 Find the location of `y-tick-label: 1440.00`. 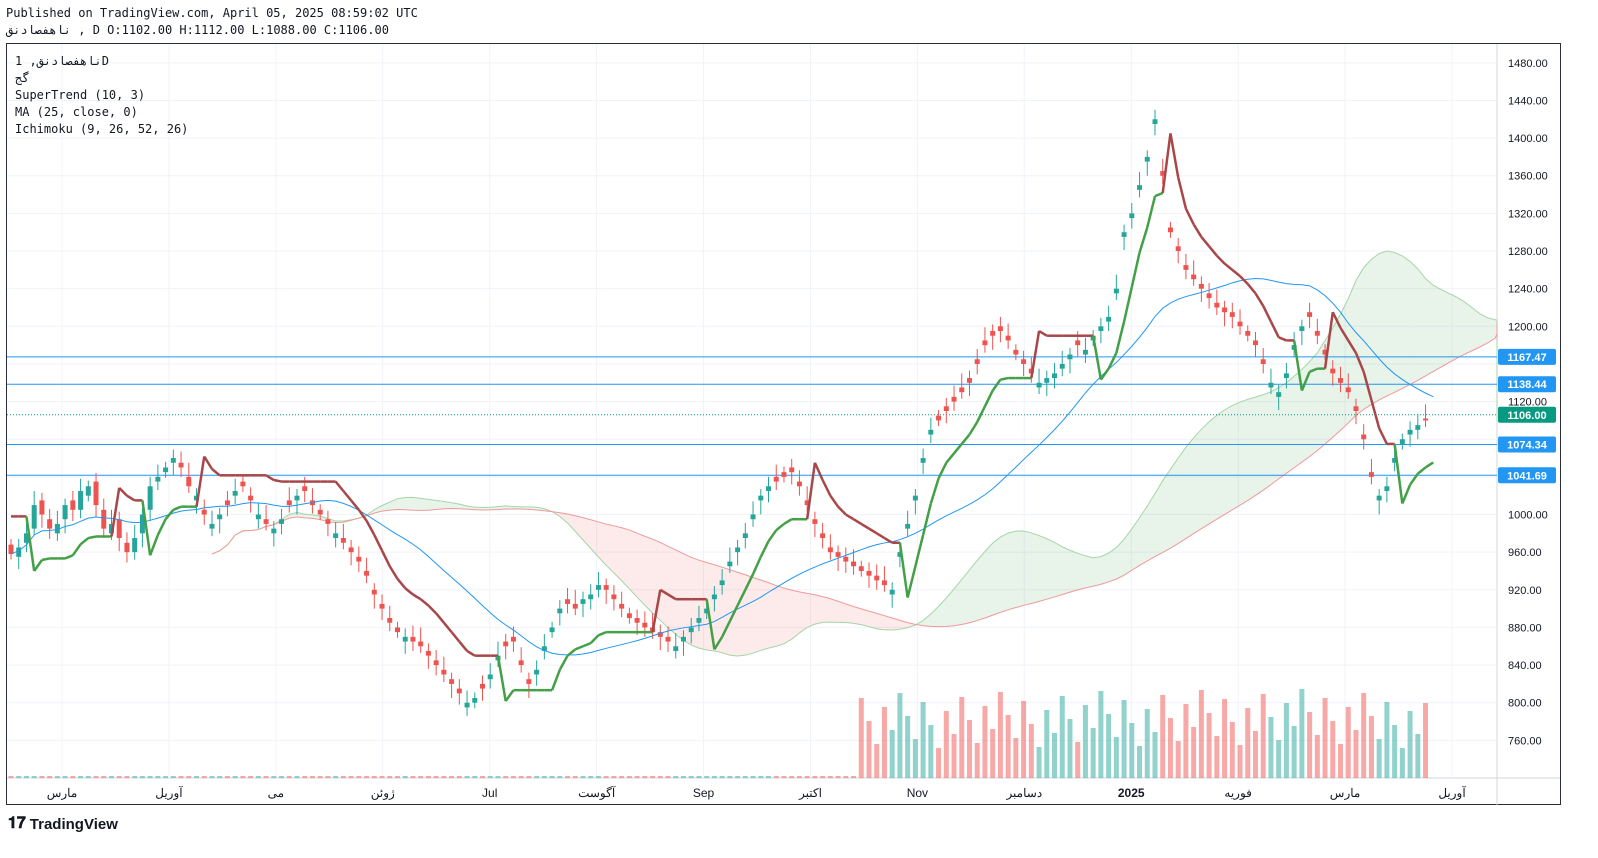

y-tick-label: 1440.00 is located at coordinates (1528, 101).